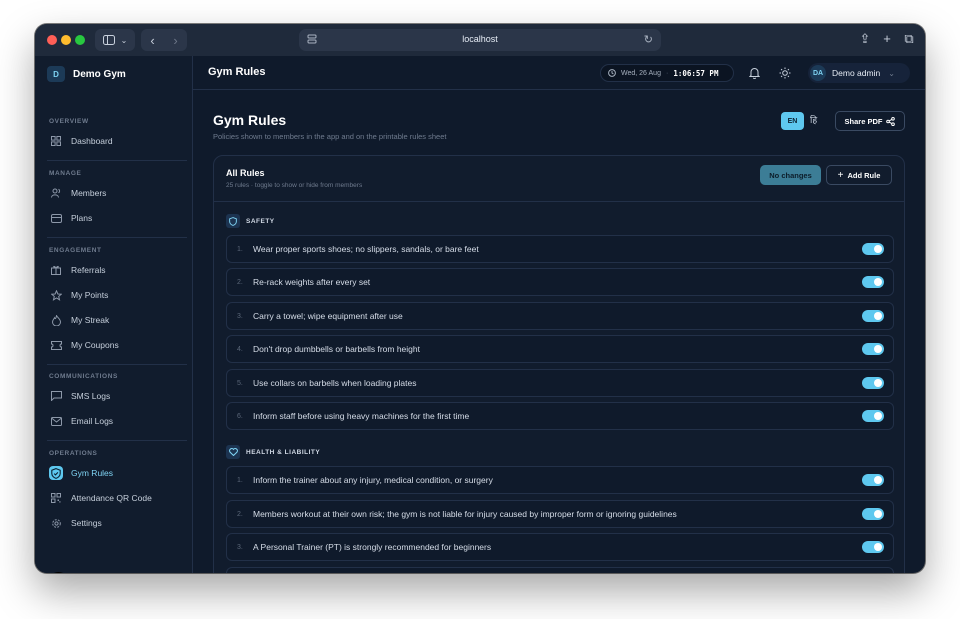 Image resolution: width=960 pixels, height=619 pixels. What do you see at coordinates (80, 40) in the screenshot?
I see `maximize-window-button` at bounding box center [80, 40].